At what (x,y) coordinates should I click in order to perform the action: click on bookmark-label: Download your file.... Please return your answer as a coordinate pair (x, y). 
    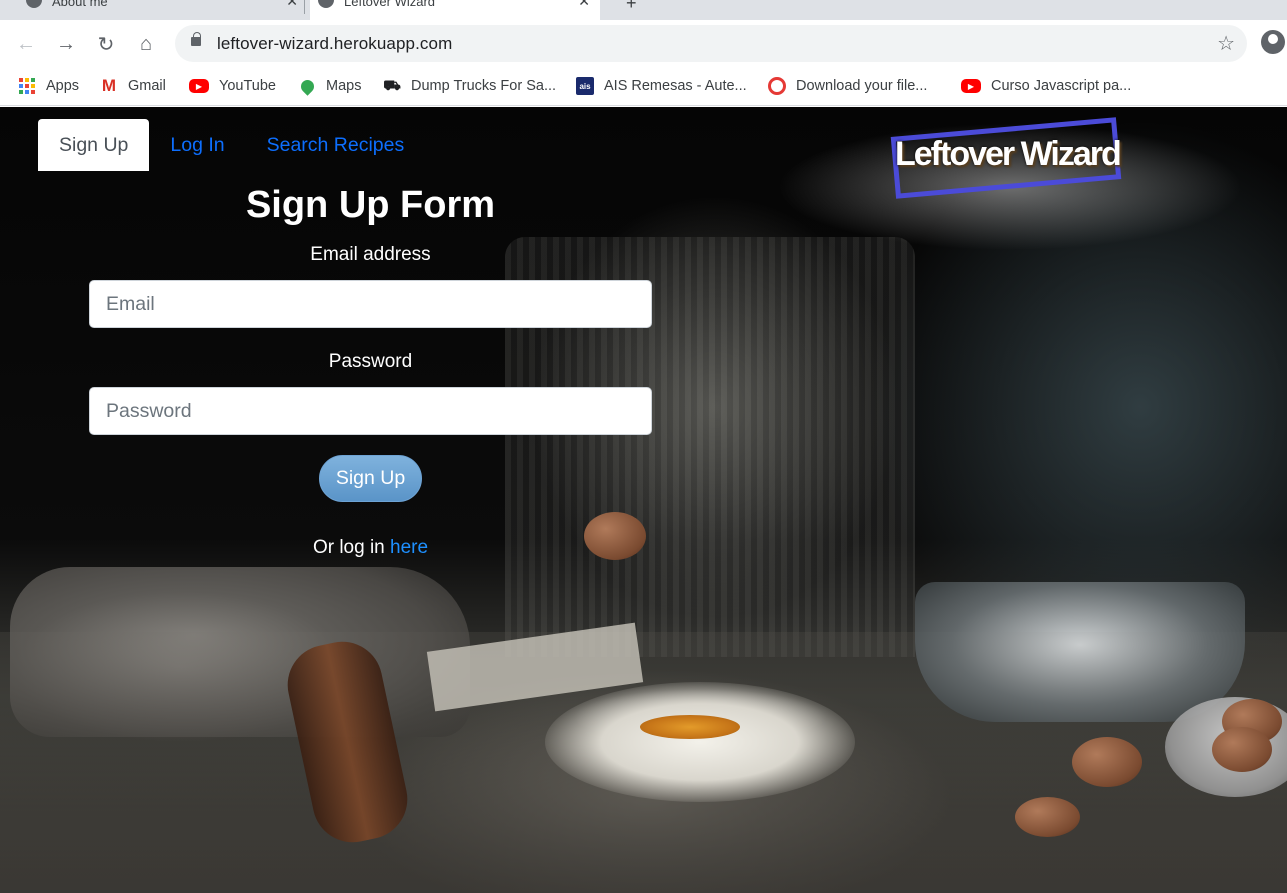
    Looking at the image, I should click on (862, 86).